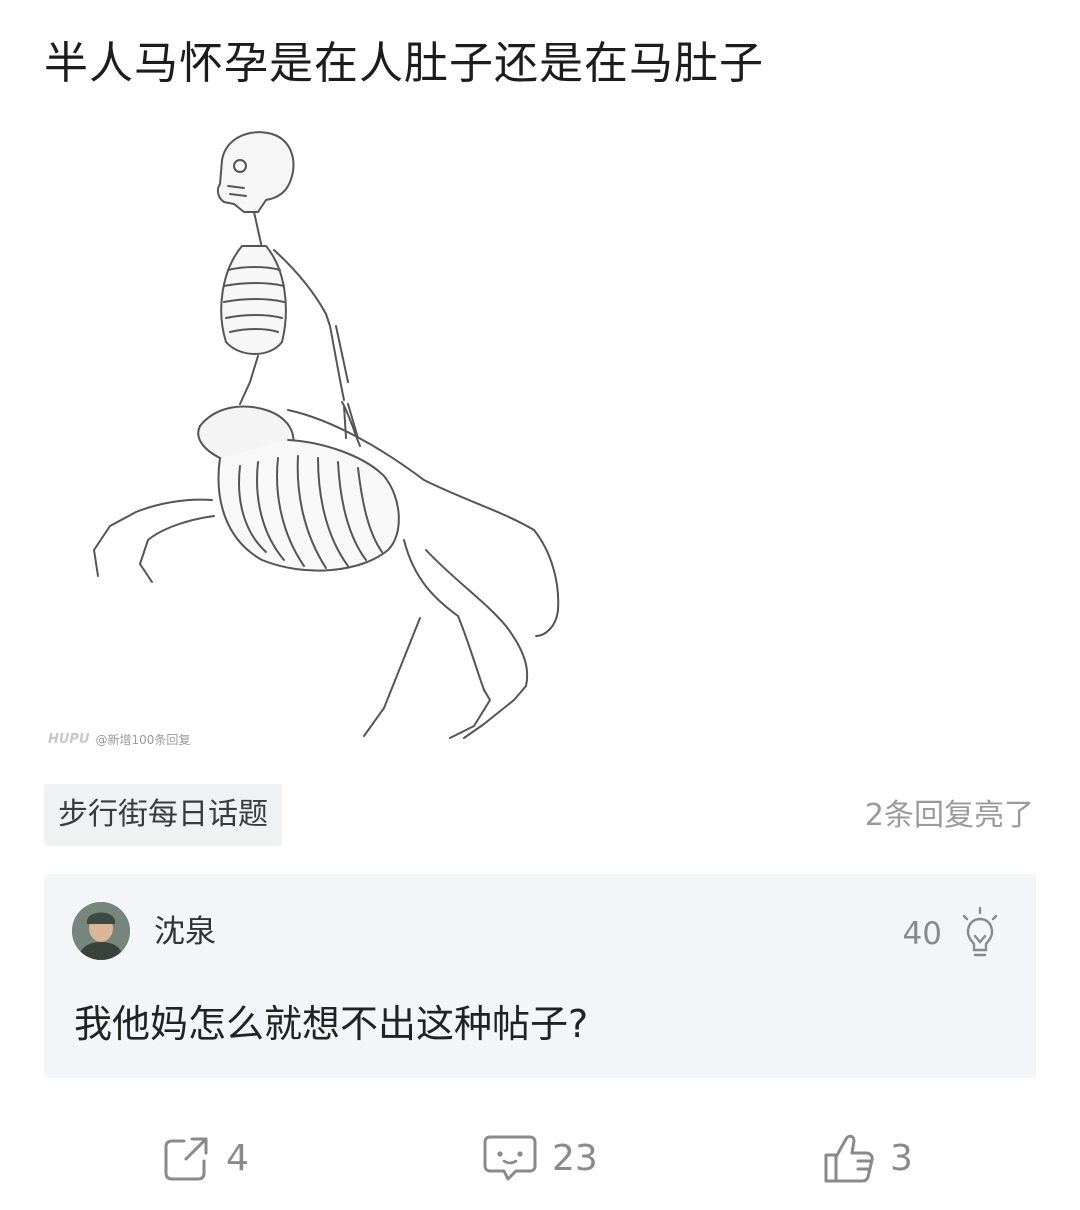  I want to click on thumbs-up-icon, so click(849, 1158).